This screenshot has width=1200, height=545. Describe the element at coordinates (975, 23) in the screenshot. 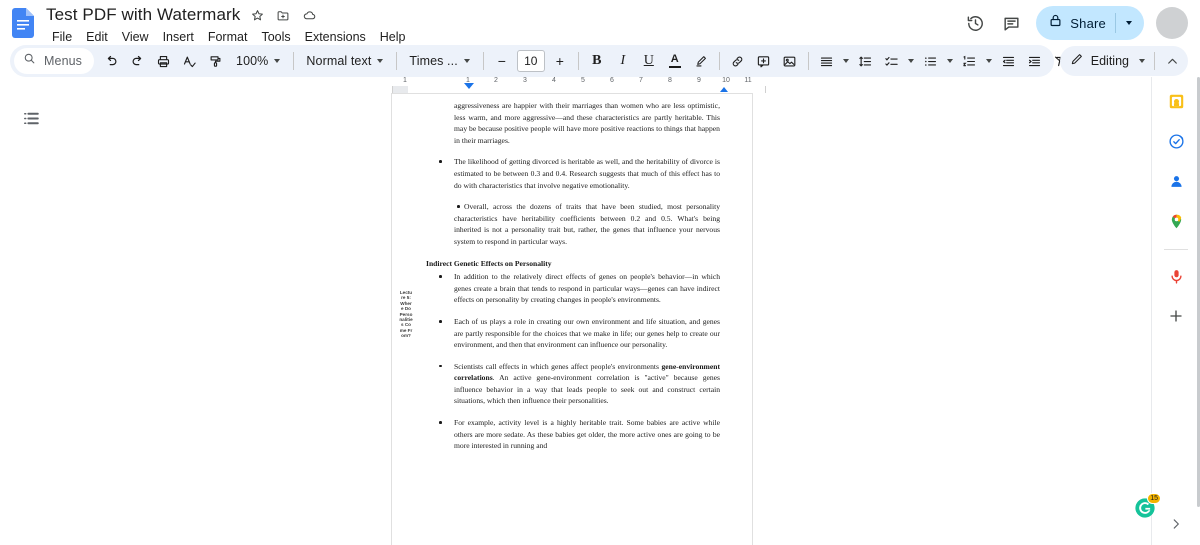

I see `version-history-icon` at that location.